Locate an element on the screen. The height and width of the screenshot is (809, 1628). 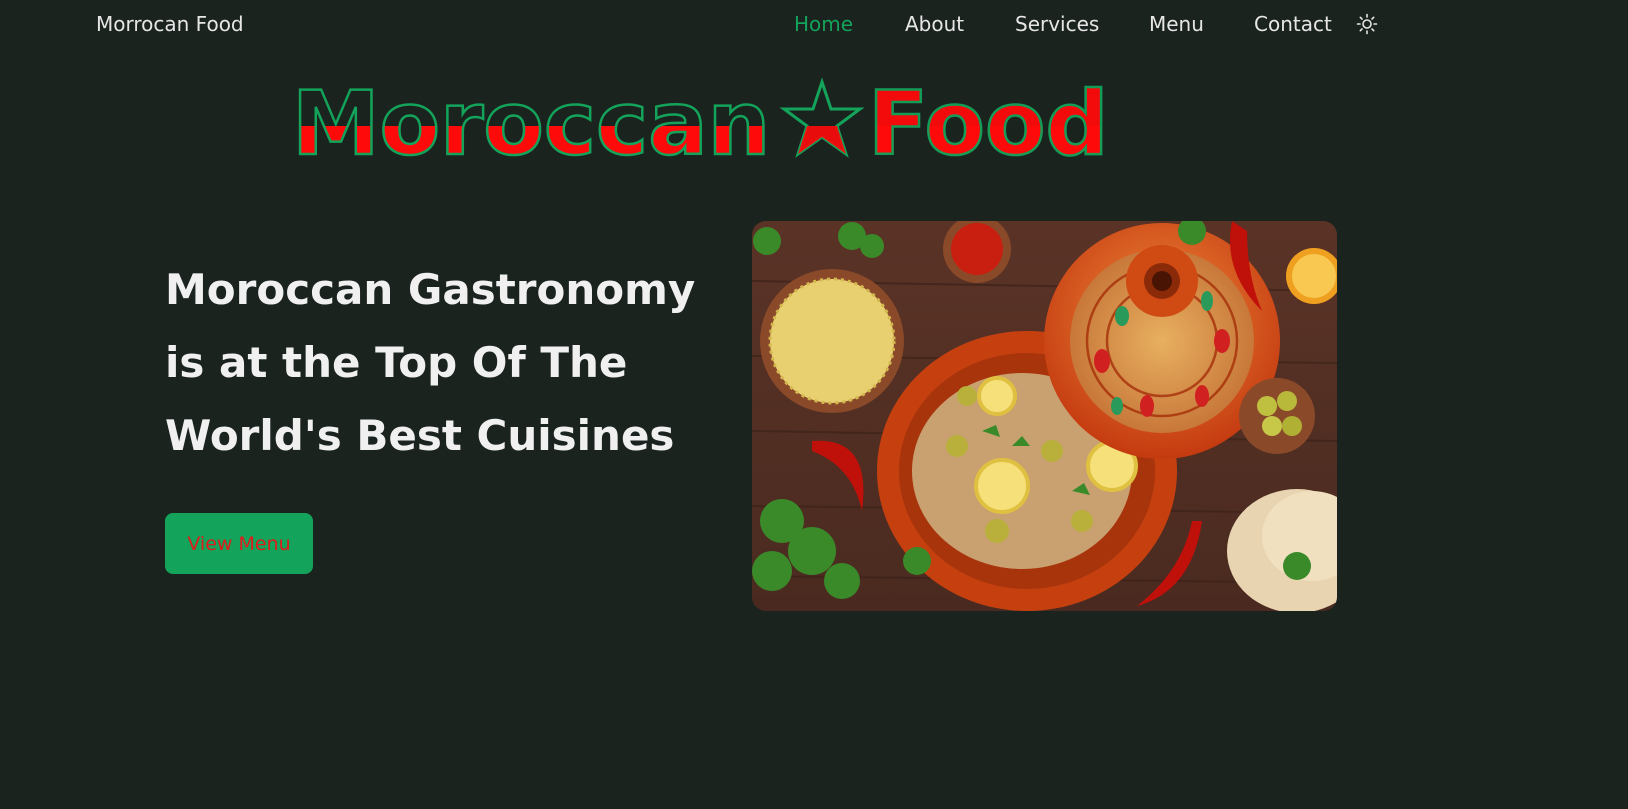
star-icon is located at coordinates (822, 117).